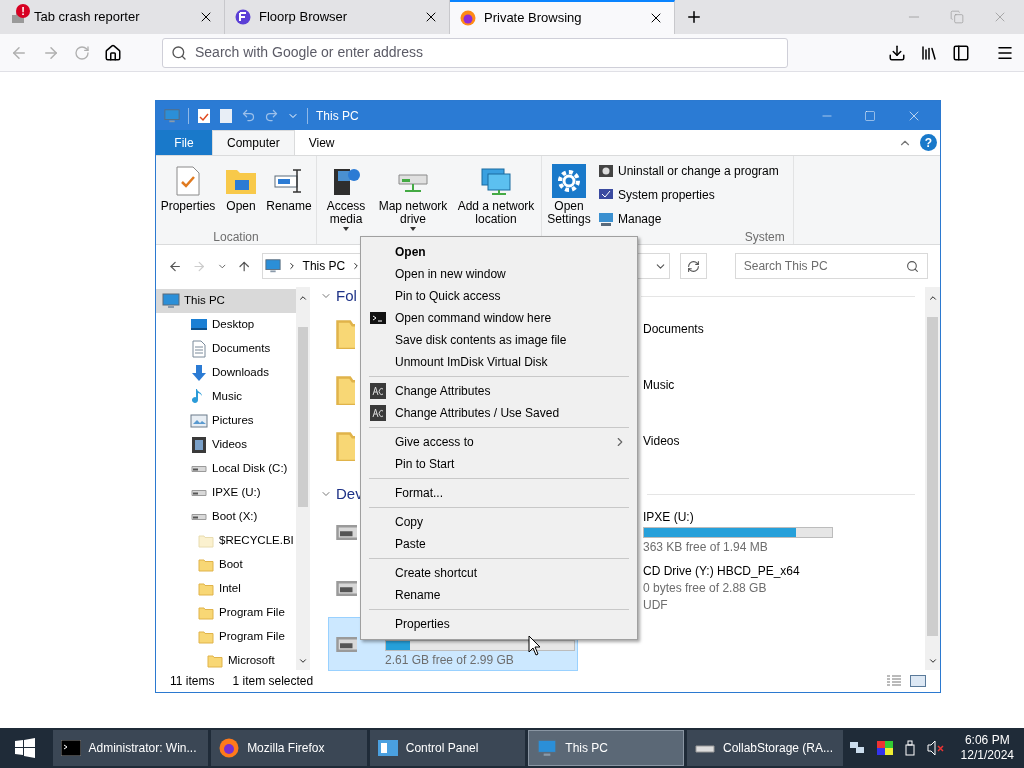 The image size is (1024, 768). What do you see at coordinates (286, 748) in the screenshot?
I see `taskbar-label: Mozilla Firefox` at bounding box center [286, 748].